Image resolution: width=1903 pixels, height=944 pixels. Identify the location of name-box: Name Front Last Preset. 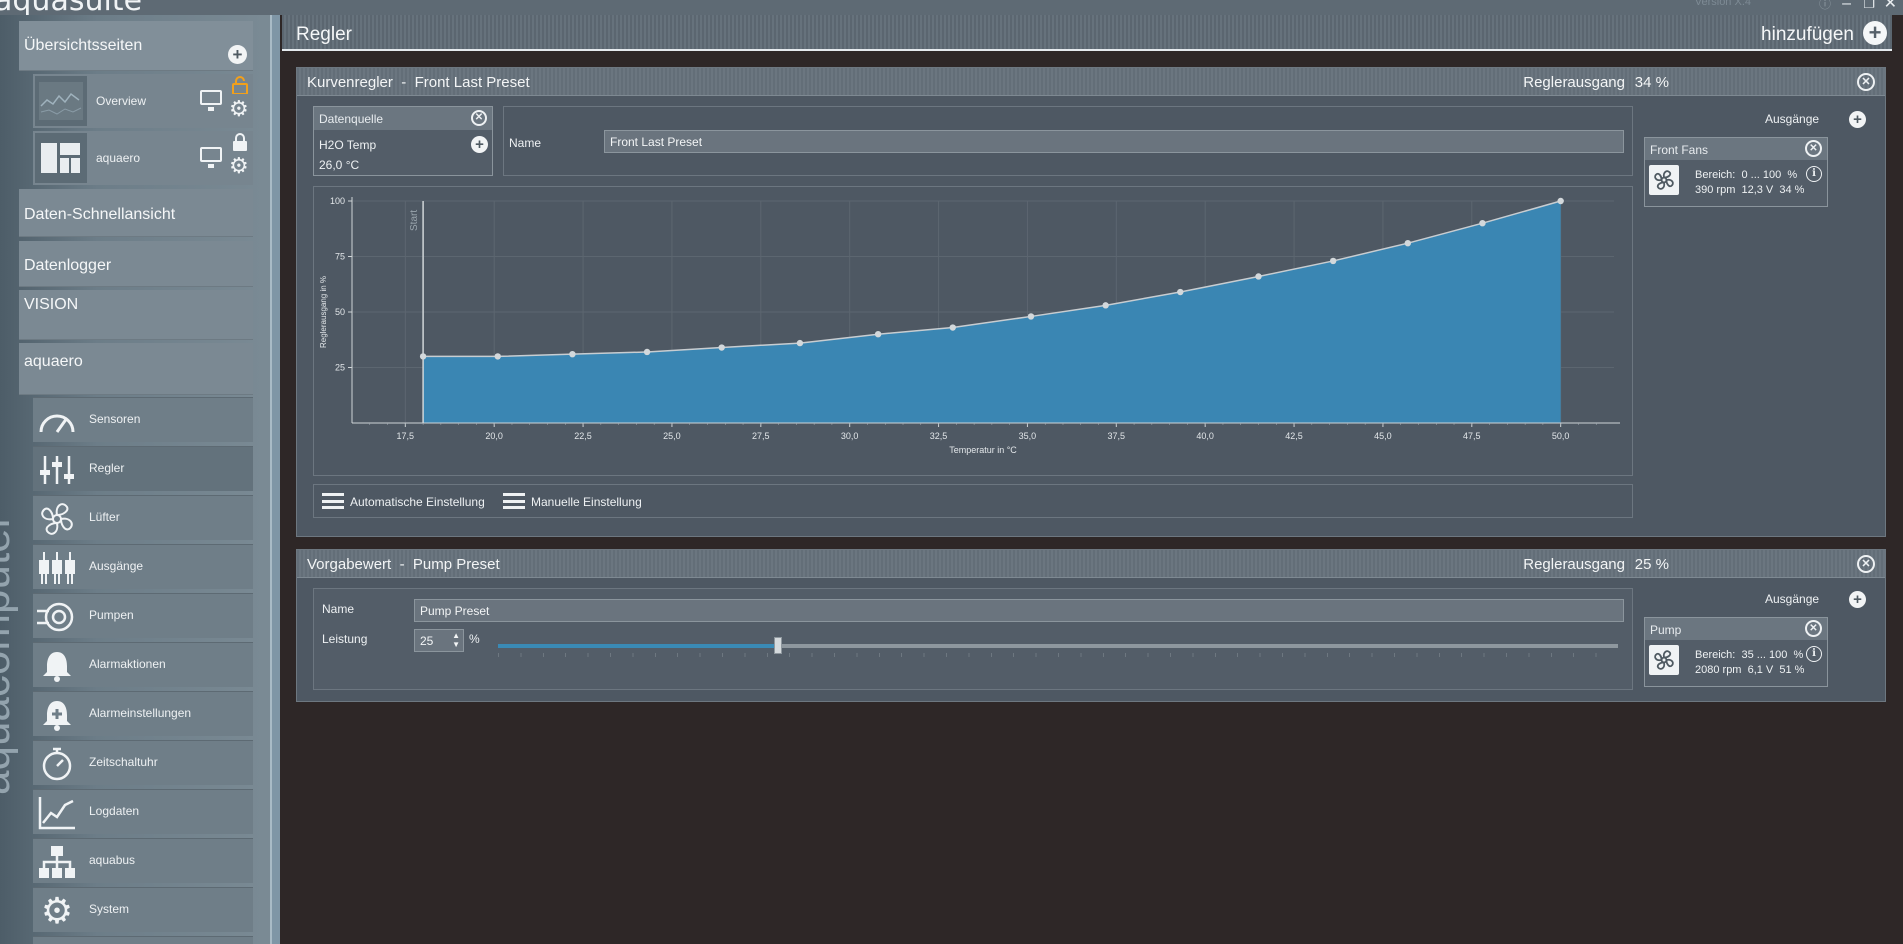
(1068, 141).